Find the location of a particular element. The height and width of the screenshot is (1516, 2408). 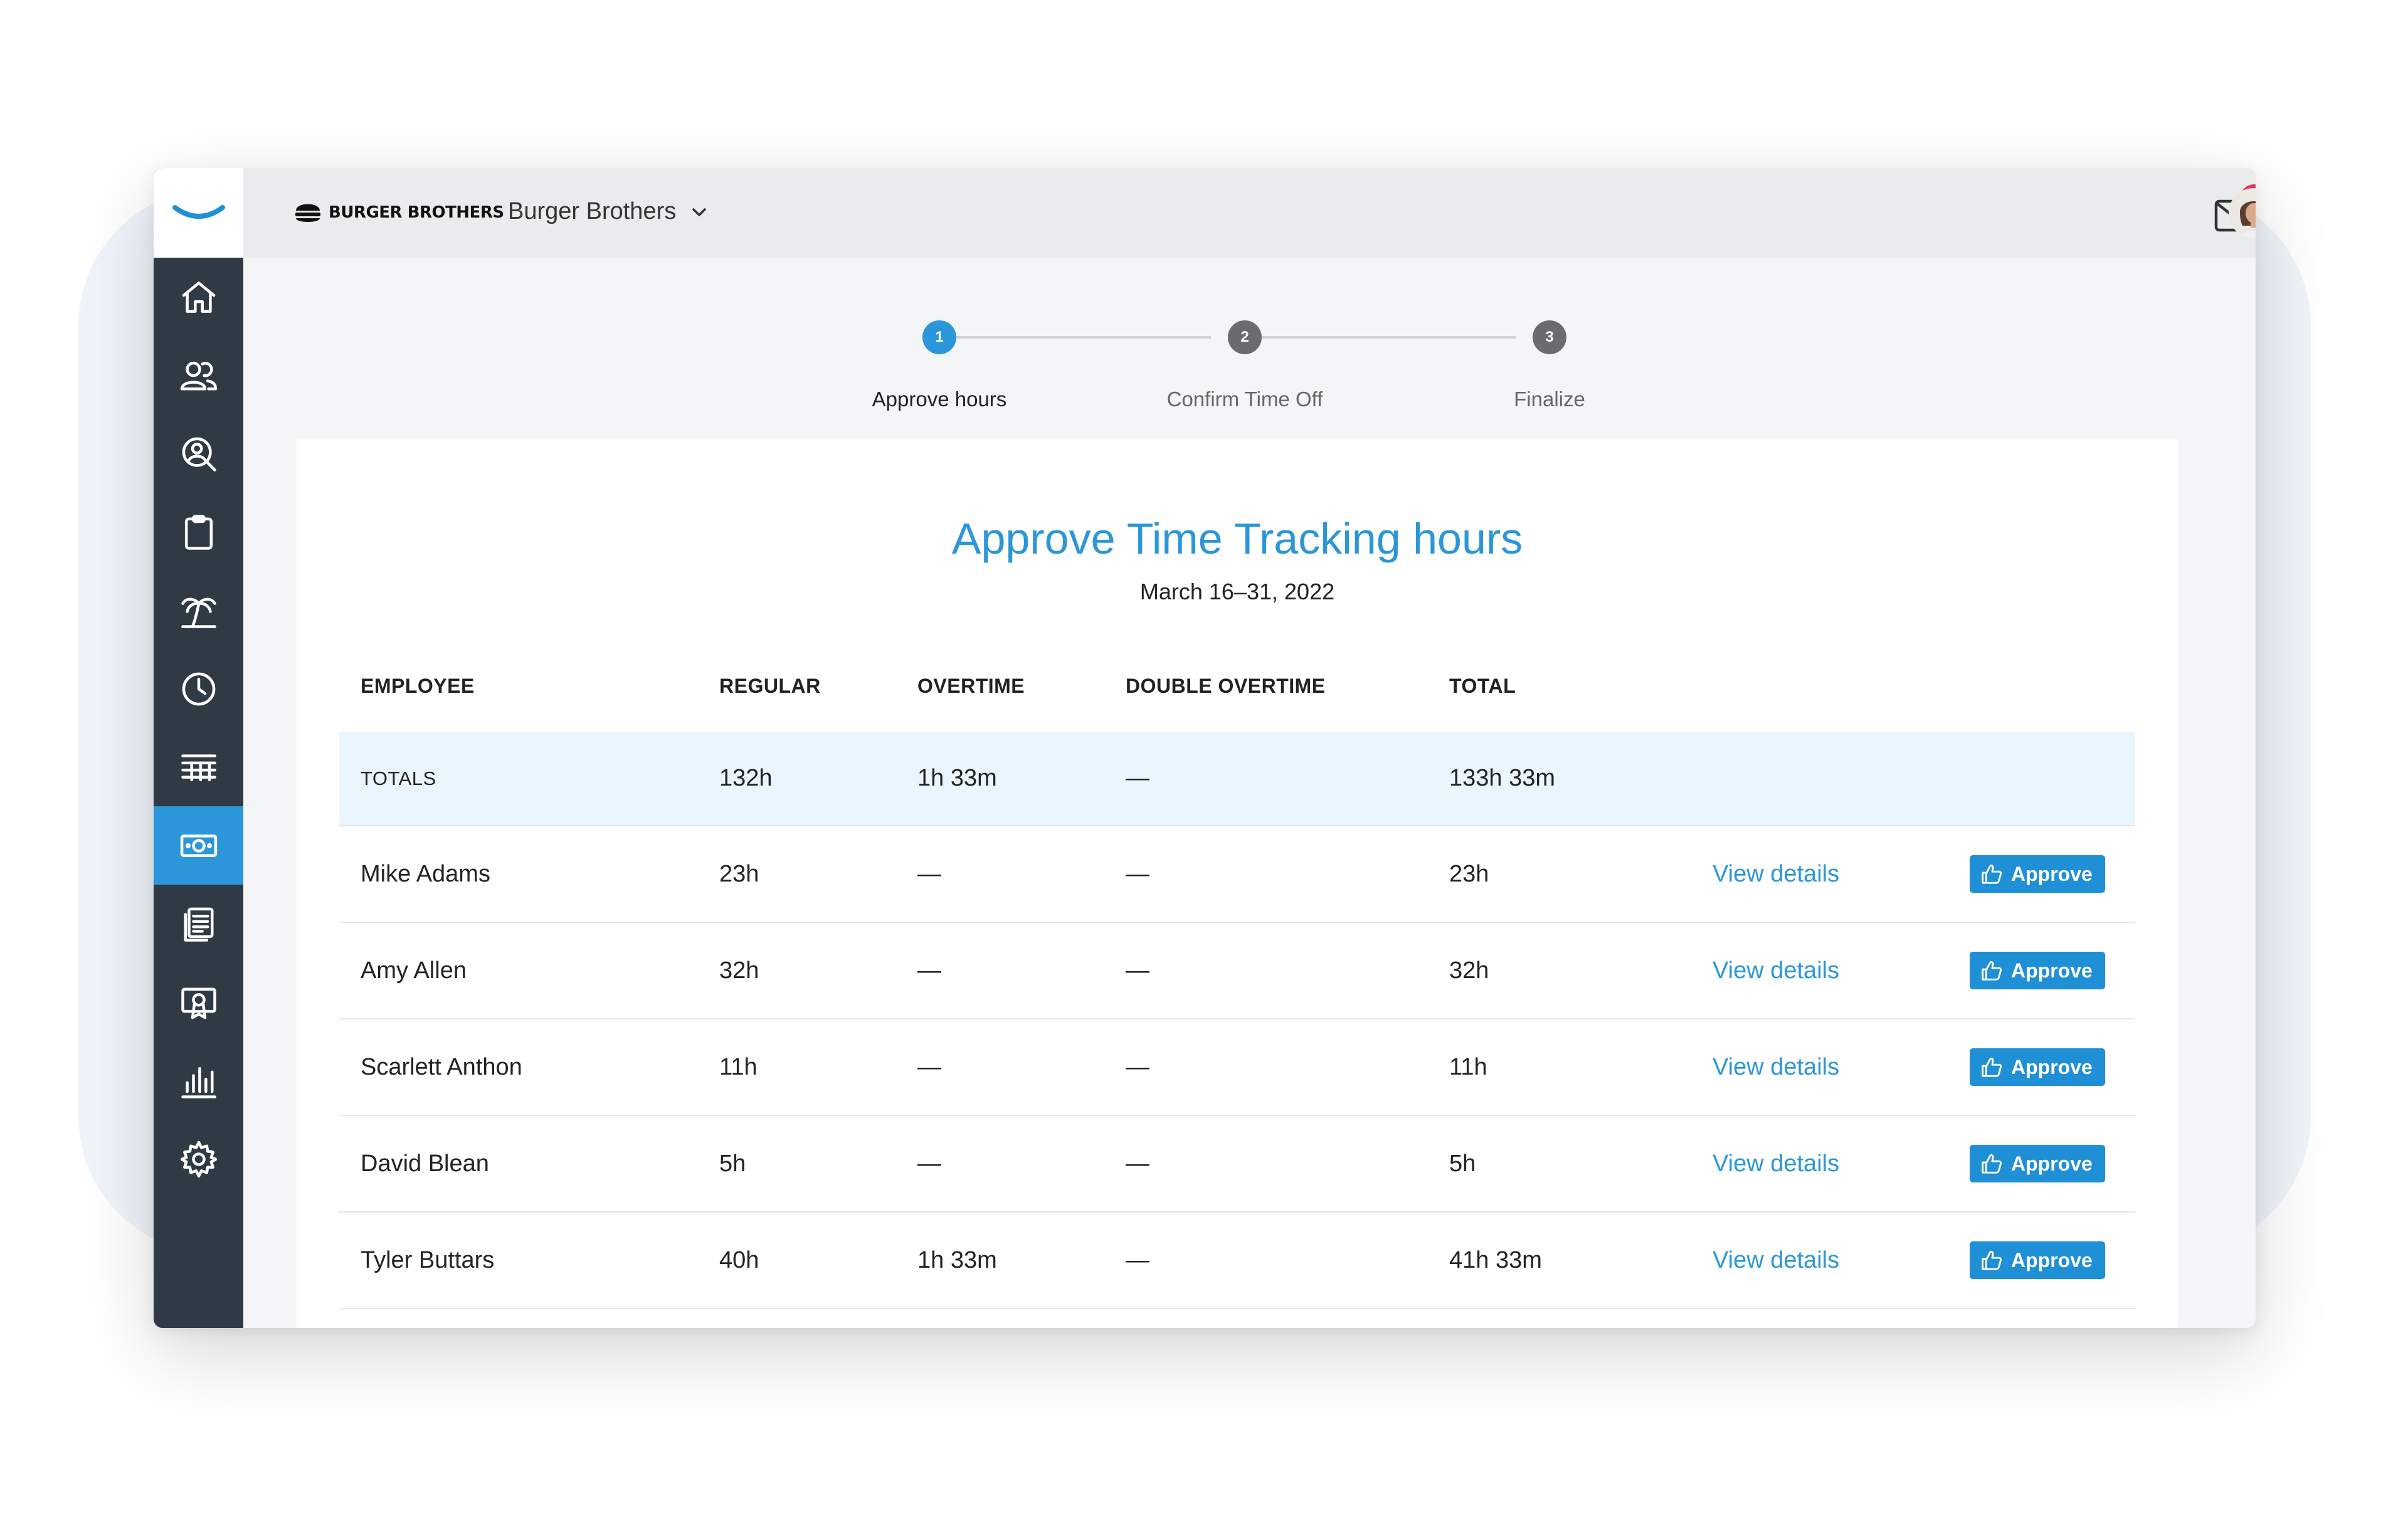

clock-icon is located at coordinates (198, 689).